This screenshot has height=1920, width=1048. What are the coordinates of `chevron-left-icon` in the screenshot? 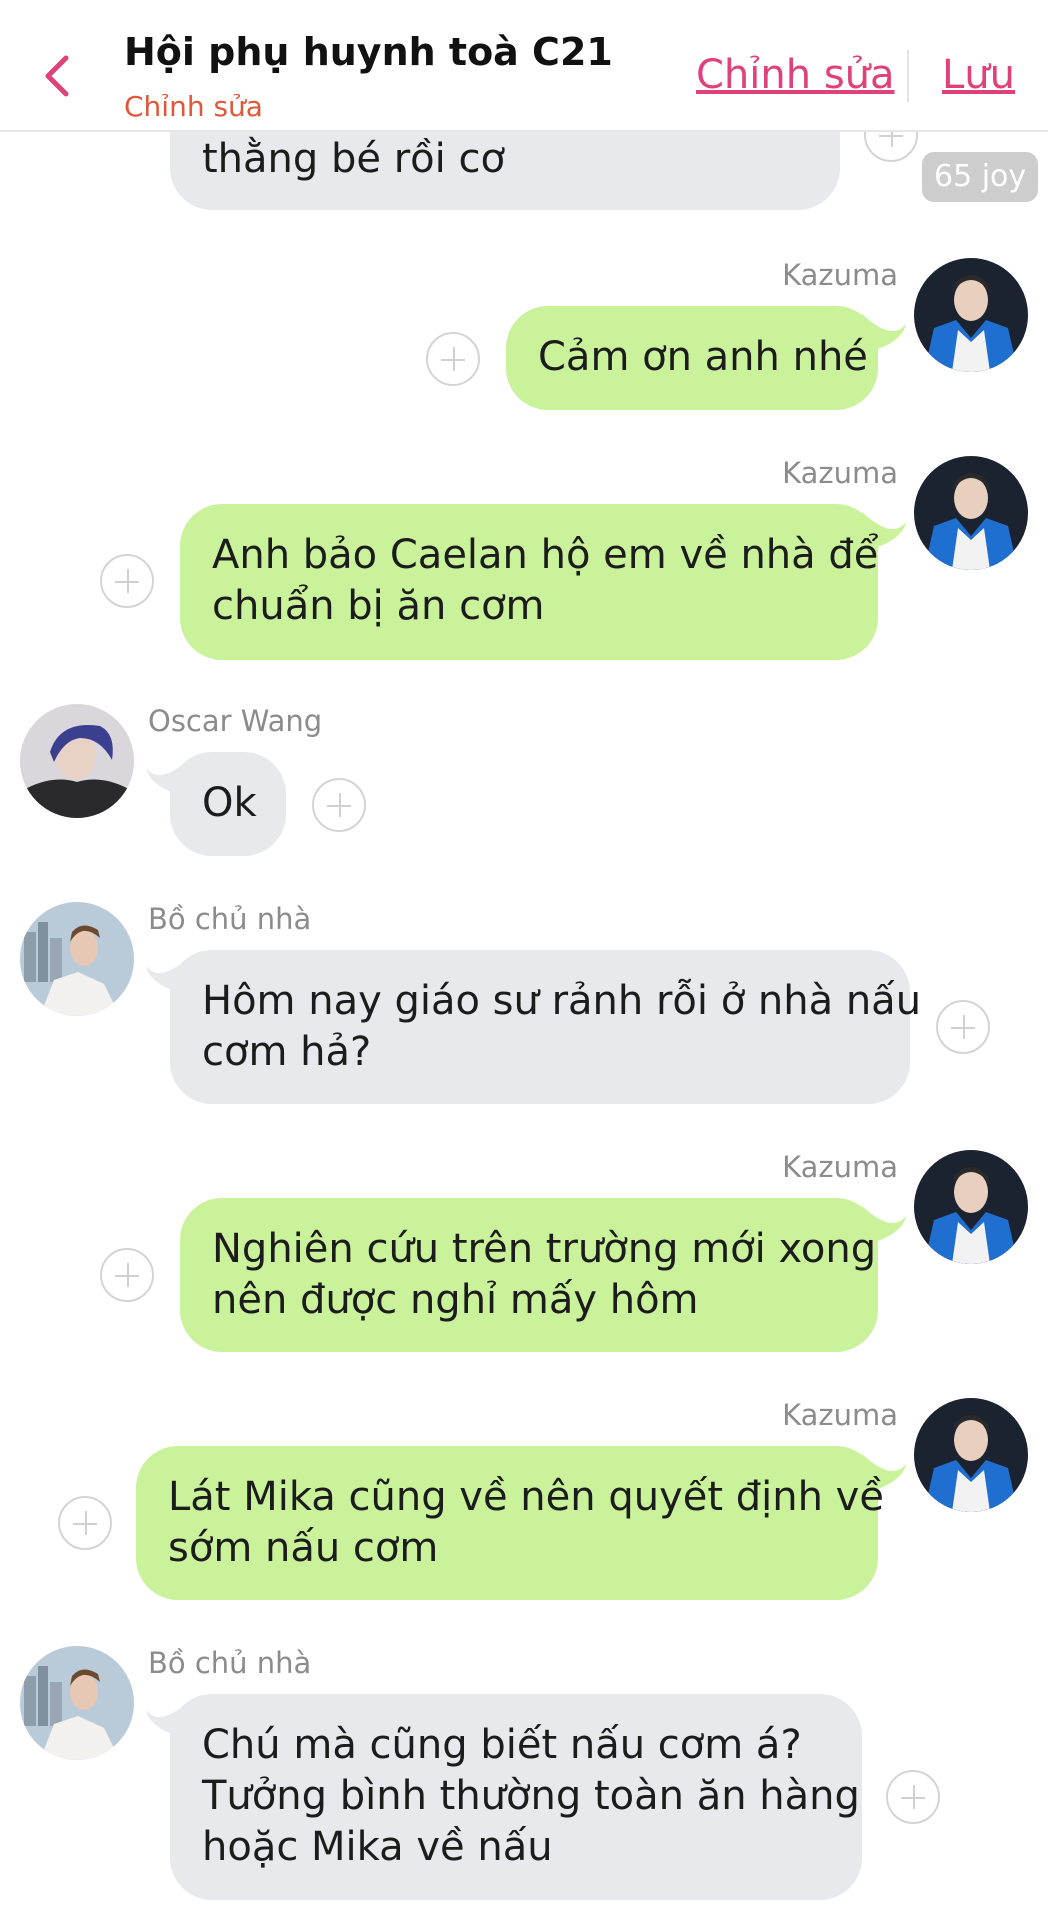 It's located at (57, 76).